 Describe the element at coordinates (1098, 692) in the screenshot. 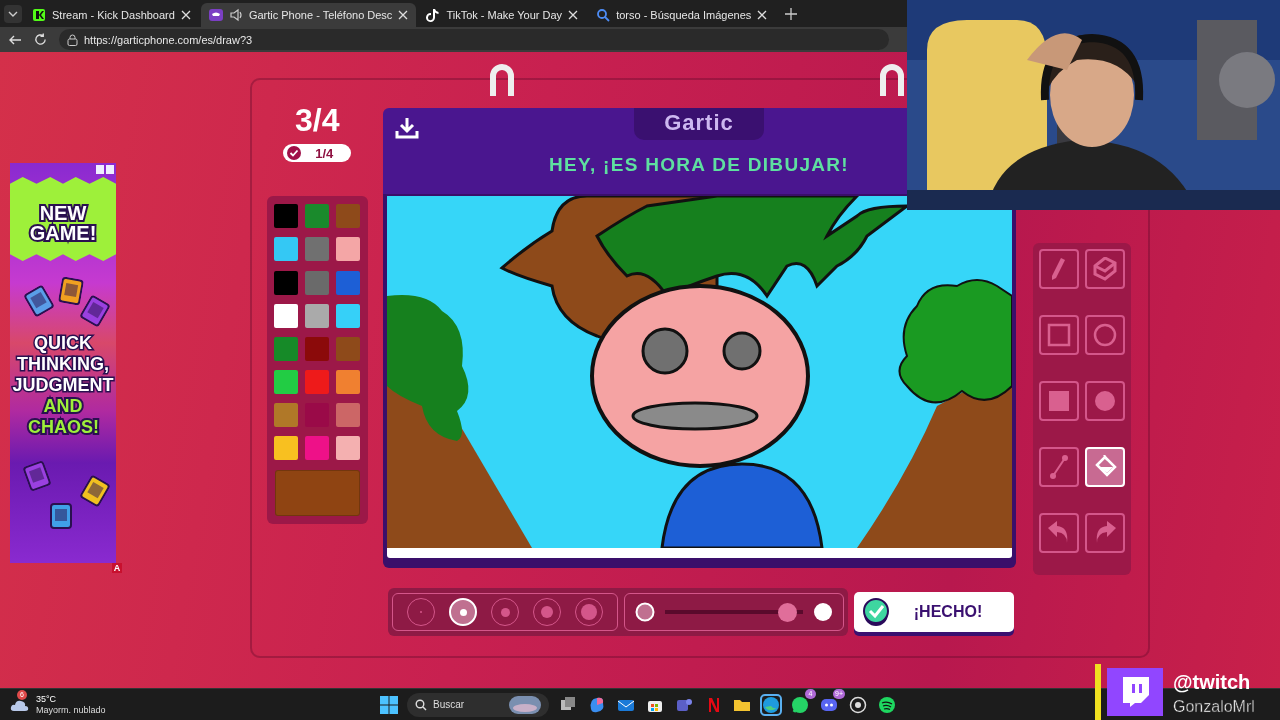

I see `accent-bar` at that location.